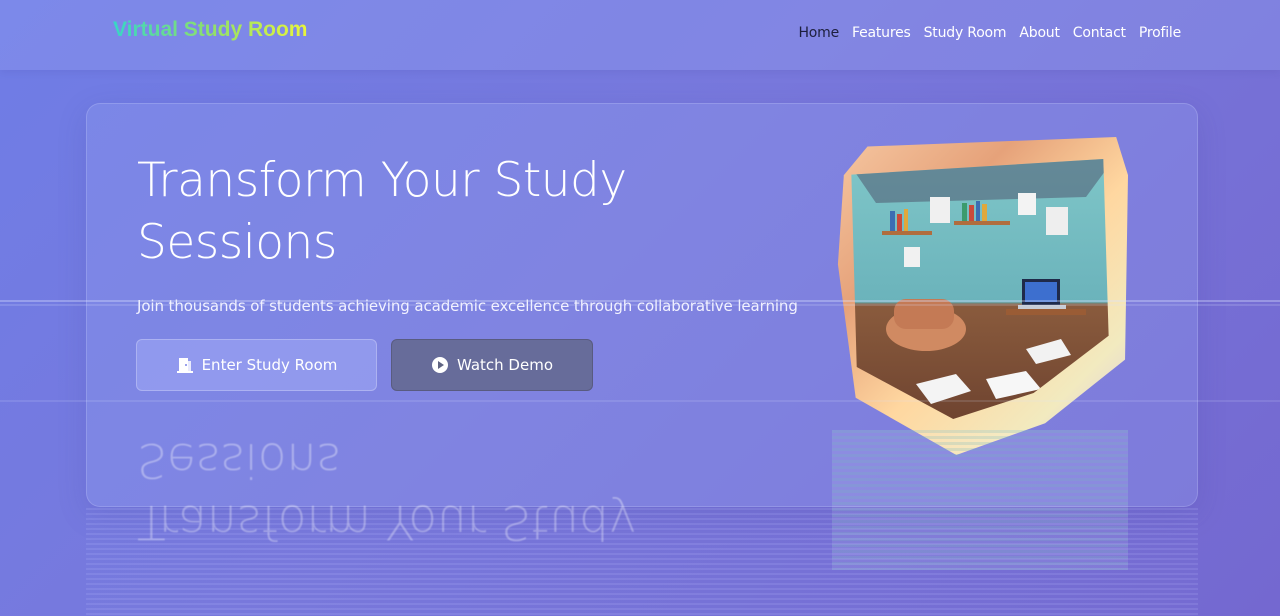 This screenshot has width=1280, height=616. Describe the element at coordinates (505, 365) in the screenshot. I see `watch-demo-label: Watch Demo` at that location.